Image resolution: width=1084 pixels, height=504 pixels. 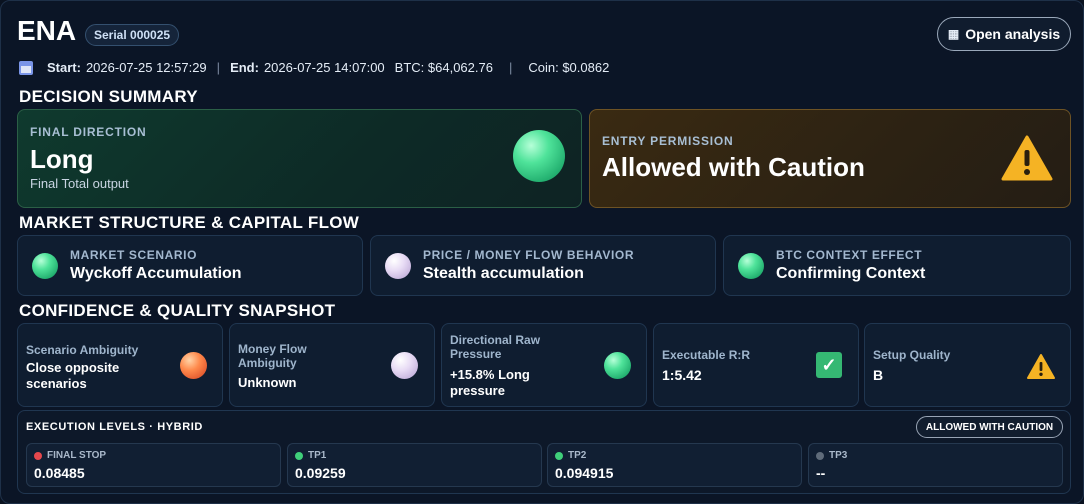 I want to click on entry-permission-card: ENTRY PERMISSION Allowed with Caution, so click(x=830, y=158).